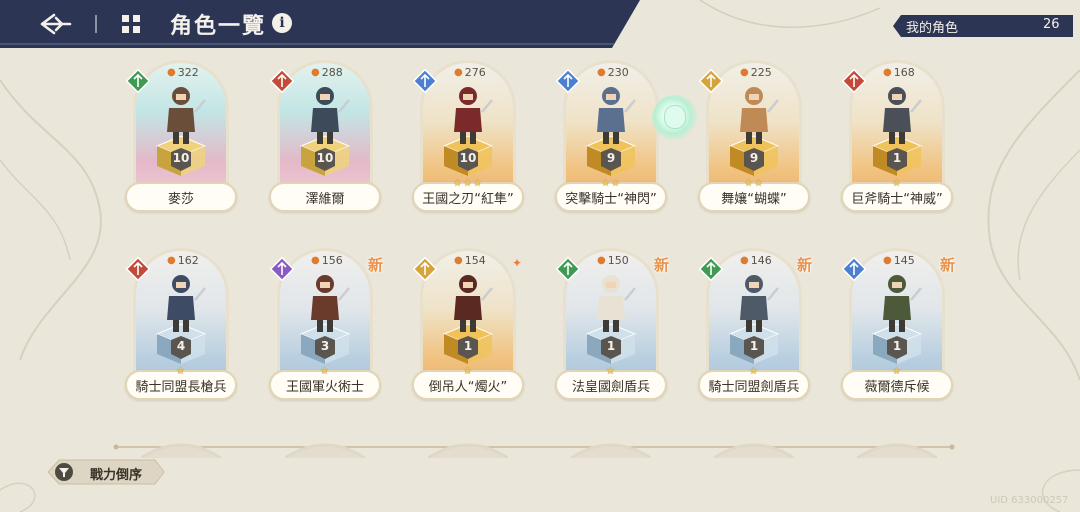  I want to click on character-count-label: 我的角色, so click(932, 28).